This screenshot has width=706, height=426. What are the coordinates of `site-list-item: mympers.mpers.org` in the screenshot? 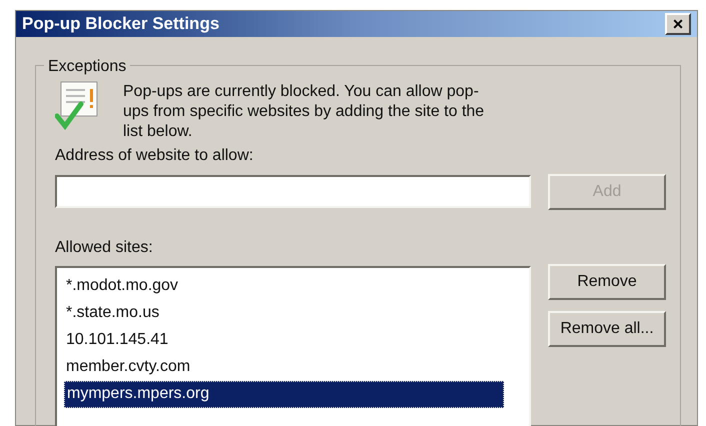 It's located at (284, 394).